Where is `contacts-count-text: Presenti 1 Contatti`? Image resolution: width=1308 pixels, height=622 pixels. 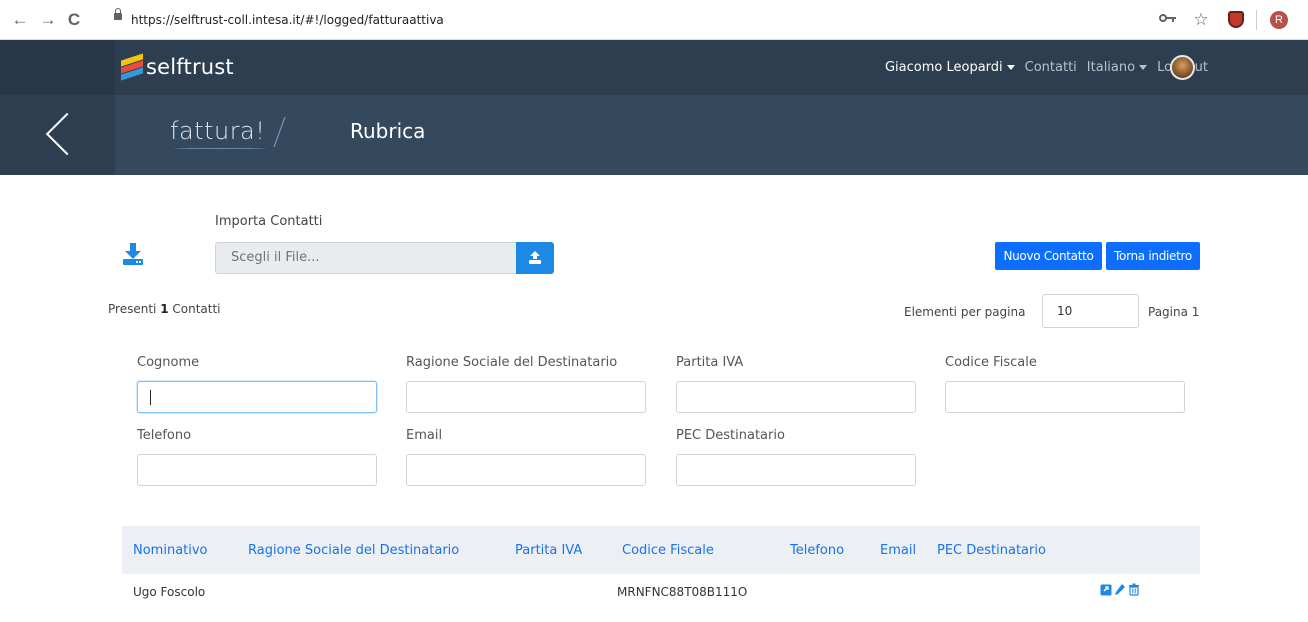 contacts-count-text: Presenti 1 Contatti is located at coordinates (164, 309).